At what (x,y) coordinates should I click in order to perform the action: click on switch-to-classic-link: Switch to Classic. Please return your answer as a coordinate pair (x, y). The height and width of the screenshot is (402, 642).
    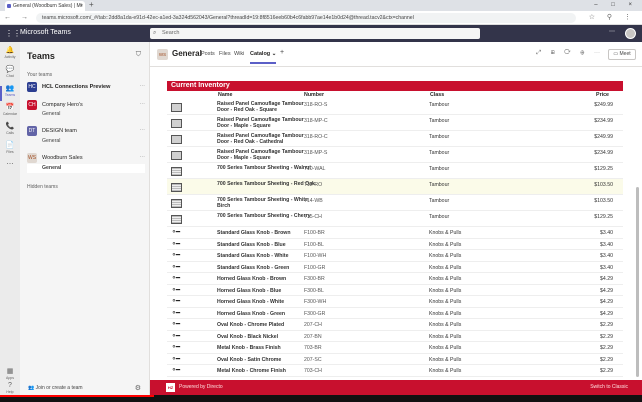
    Looking at the image, I should click on (609, 387).